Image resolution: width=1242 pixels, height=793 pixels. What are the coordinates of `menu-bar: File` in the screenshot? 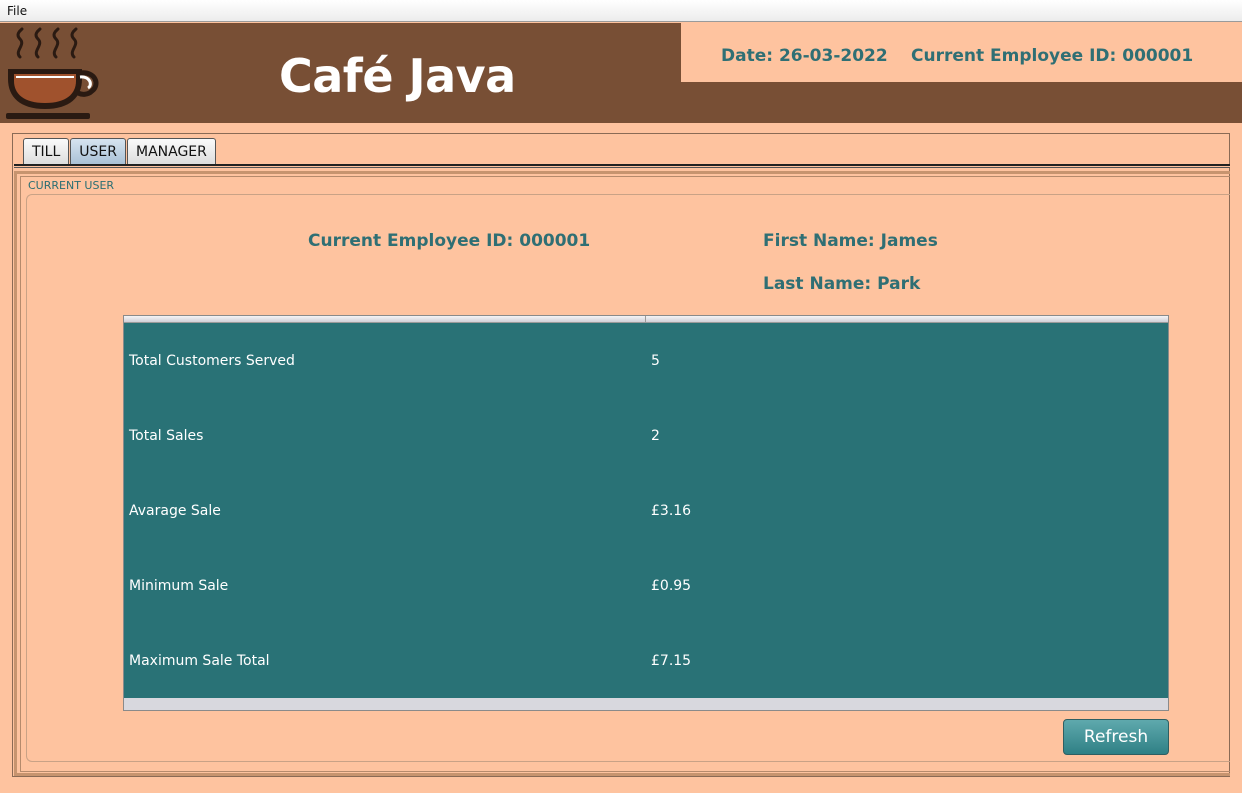 It's located at (621, 11).